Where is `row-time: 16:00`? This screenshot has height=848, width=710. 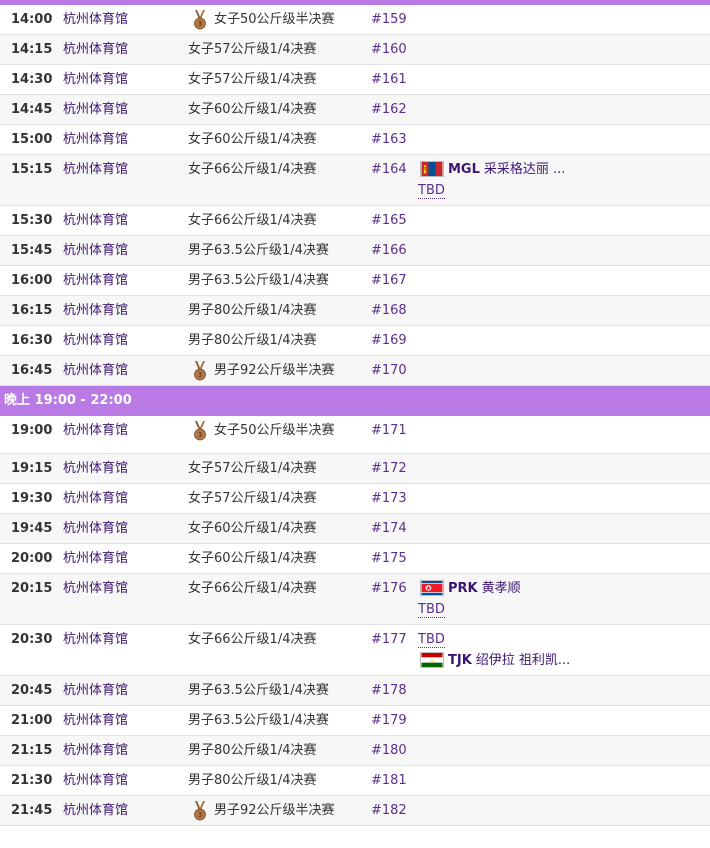
row-time: 16:00 is located at coordinates (32, 280).